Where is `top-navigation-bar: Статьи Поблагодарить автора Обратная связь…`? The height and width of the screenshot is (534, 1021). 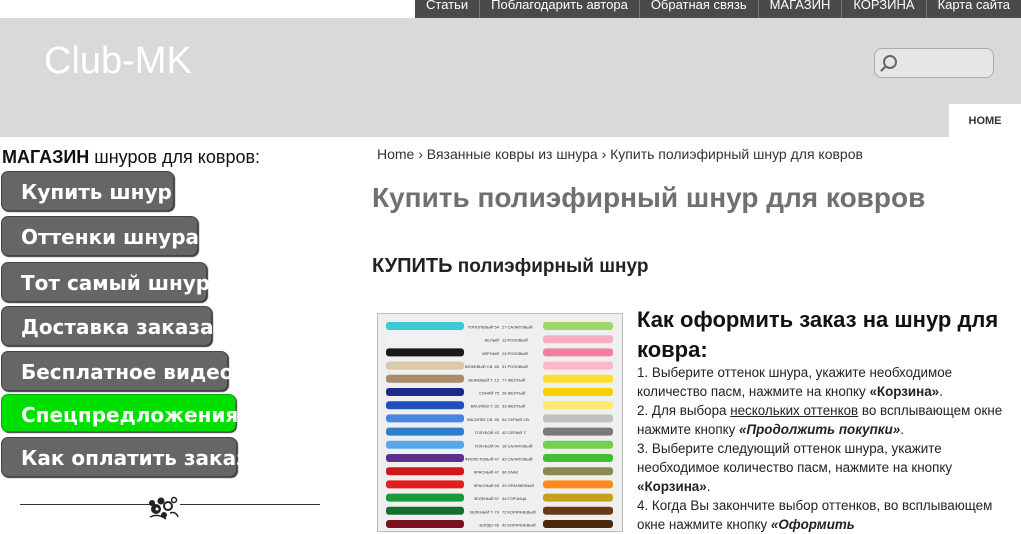
top-navigation-bar: Статьи Поблагодарить автора Обратная связь… is located at coordinates (718, 9).